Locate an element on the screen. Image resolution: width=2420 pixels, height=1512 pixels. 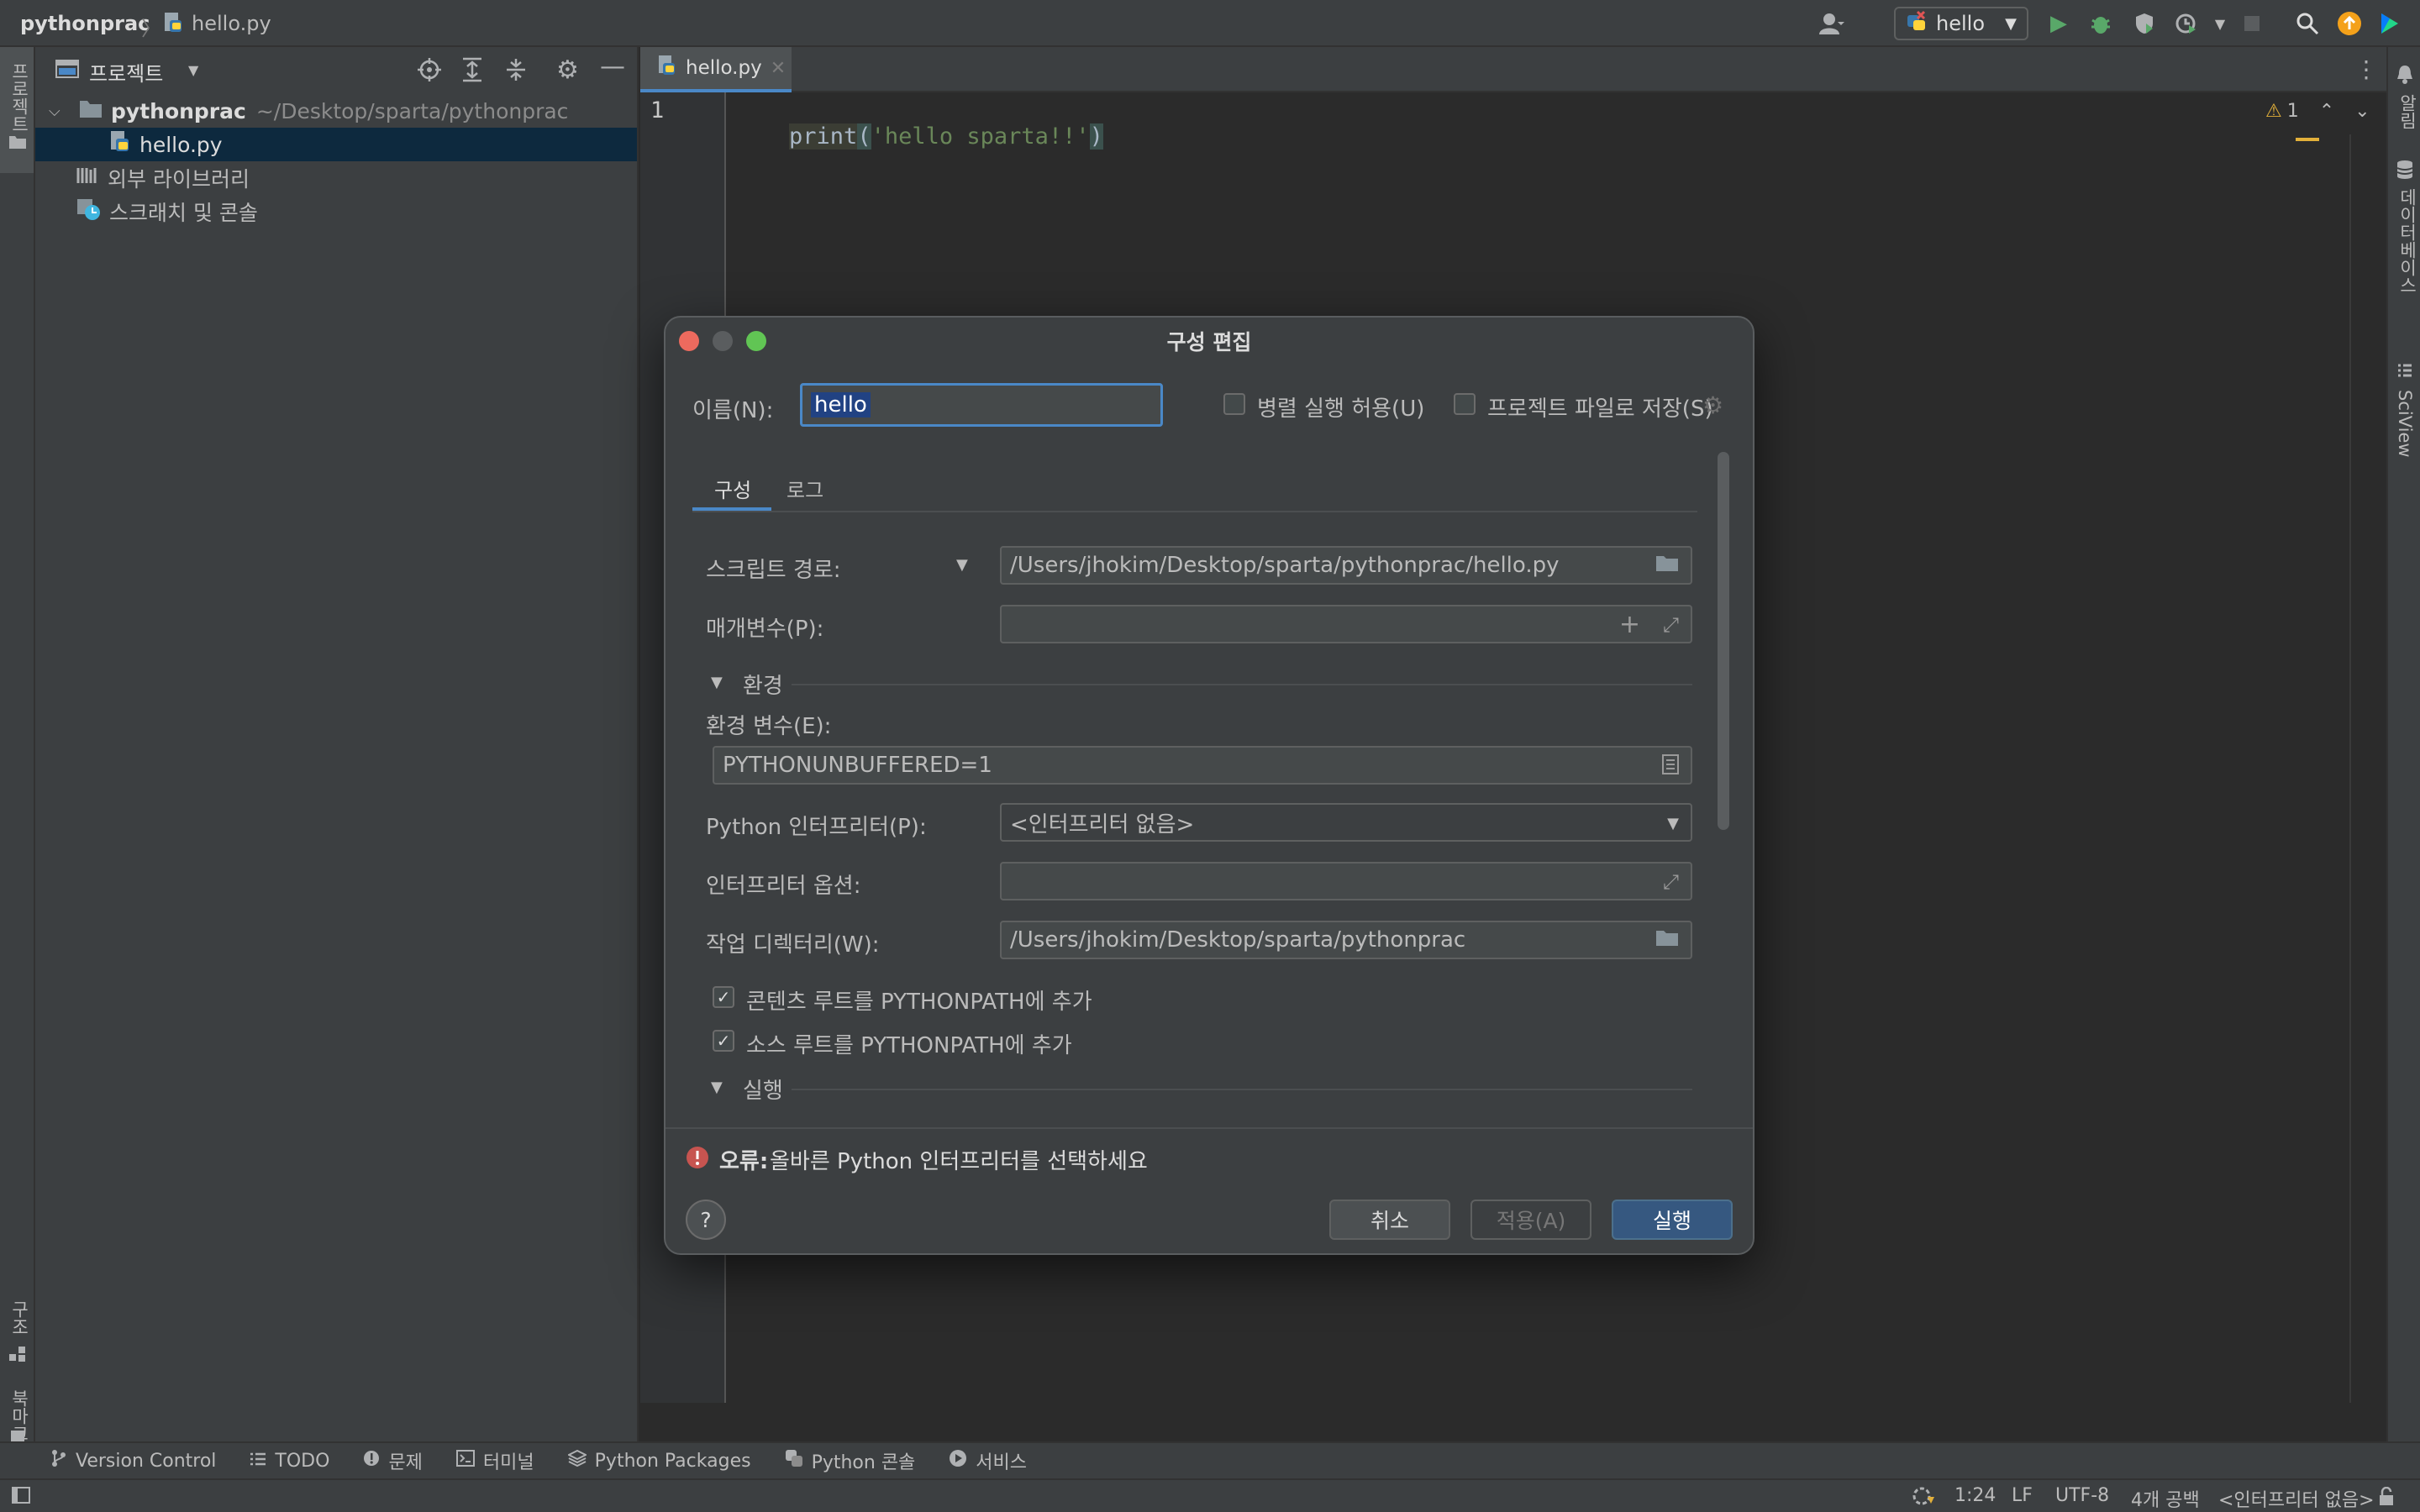
add-content-roots-label: 콘텐츠 루트를 PYTHONPATH에 추가 is located at coordinates (919, 1002).